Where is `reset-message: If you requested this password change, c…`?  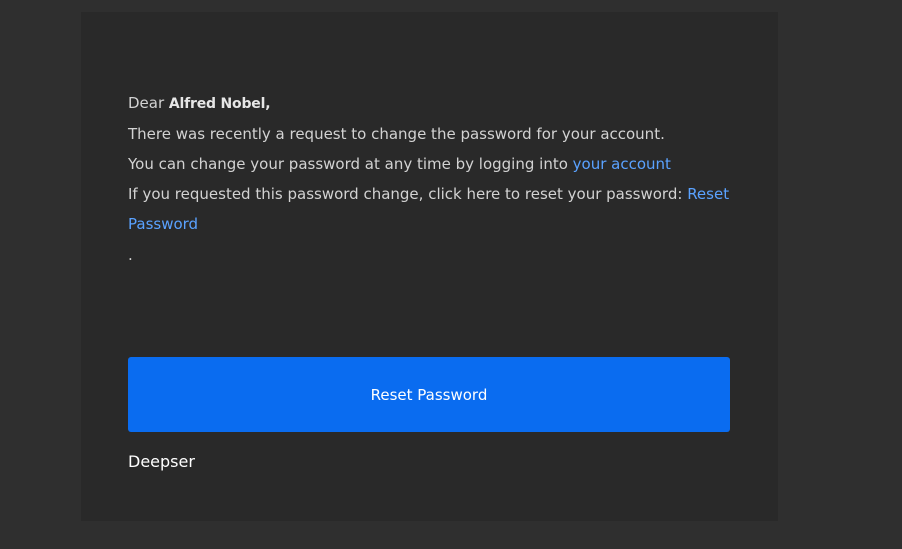 reset-message: If you requested this password change, c… is located at coordinates (429, 209).